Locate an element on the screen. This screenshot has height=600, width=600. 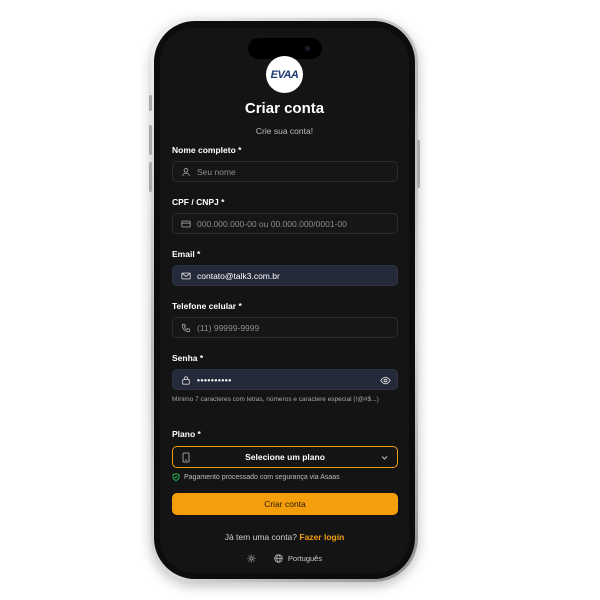
logo-text: EVAA is located at coordinates (284, 74).